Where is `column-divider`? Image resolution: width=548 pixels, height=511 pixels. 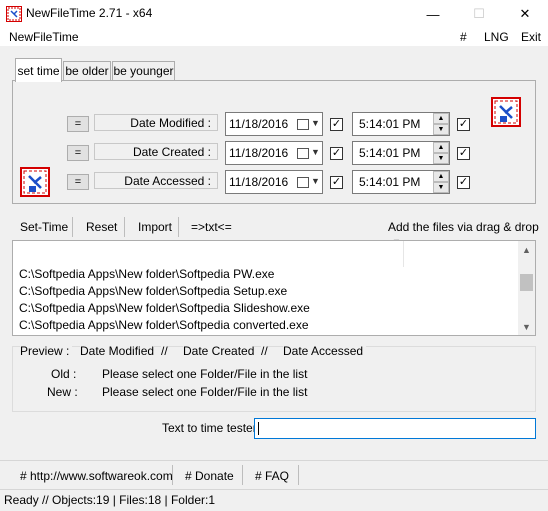 column-divider is located at coordinates (403, 254).